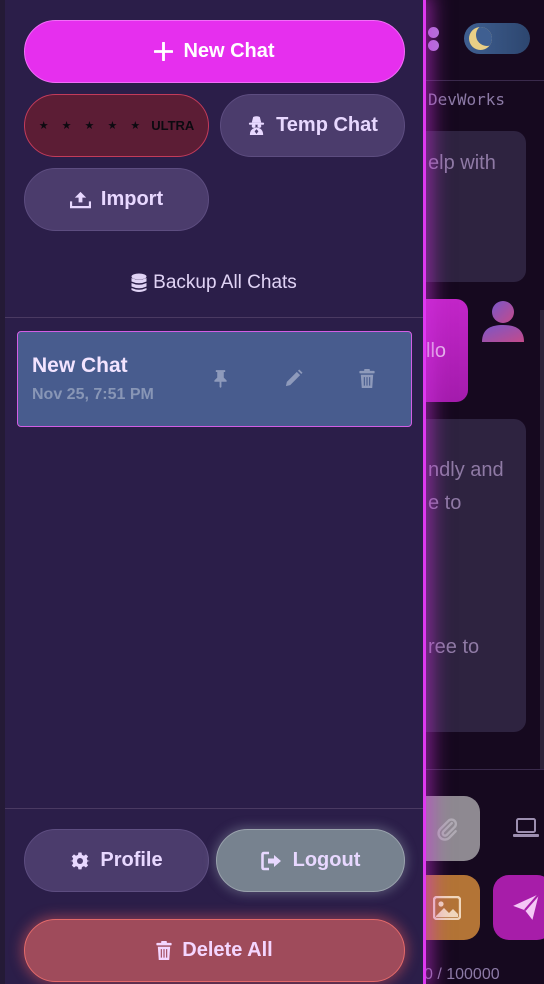 This screenshot has width=544, height=984. I want to click on header-divider, so click(485, 80).